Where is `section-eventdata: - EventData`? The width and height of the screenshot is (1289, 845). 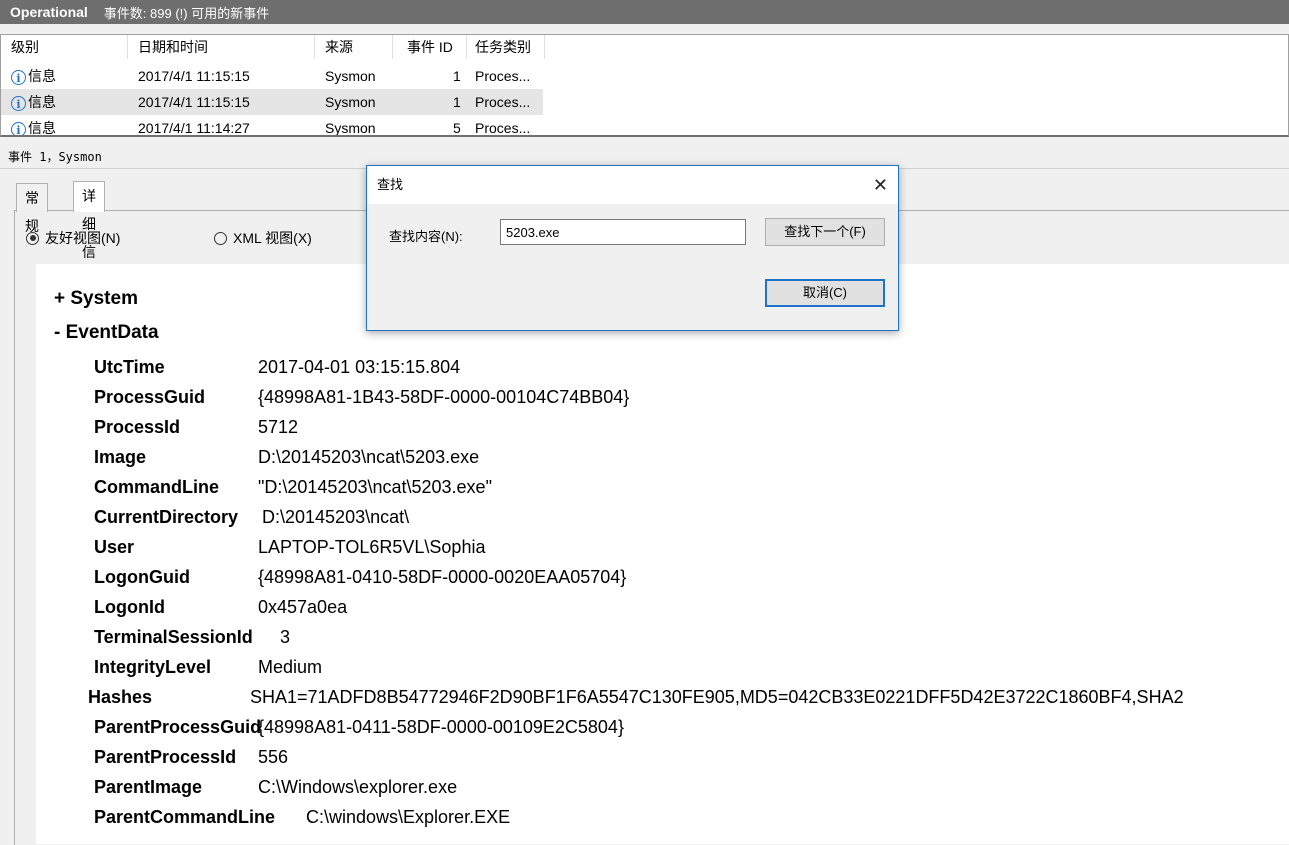 section-eventdata: - EventData is located at coordinates (106, 333).